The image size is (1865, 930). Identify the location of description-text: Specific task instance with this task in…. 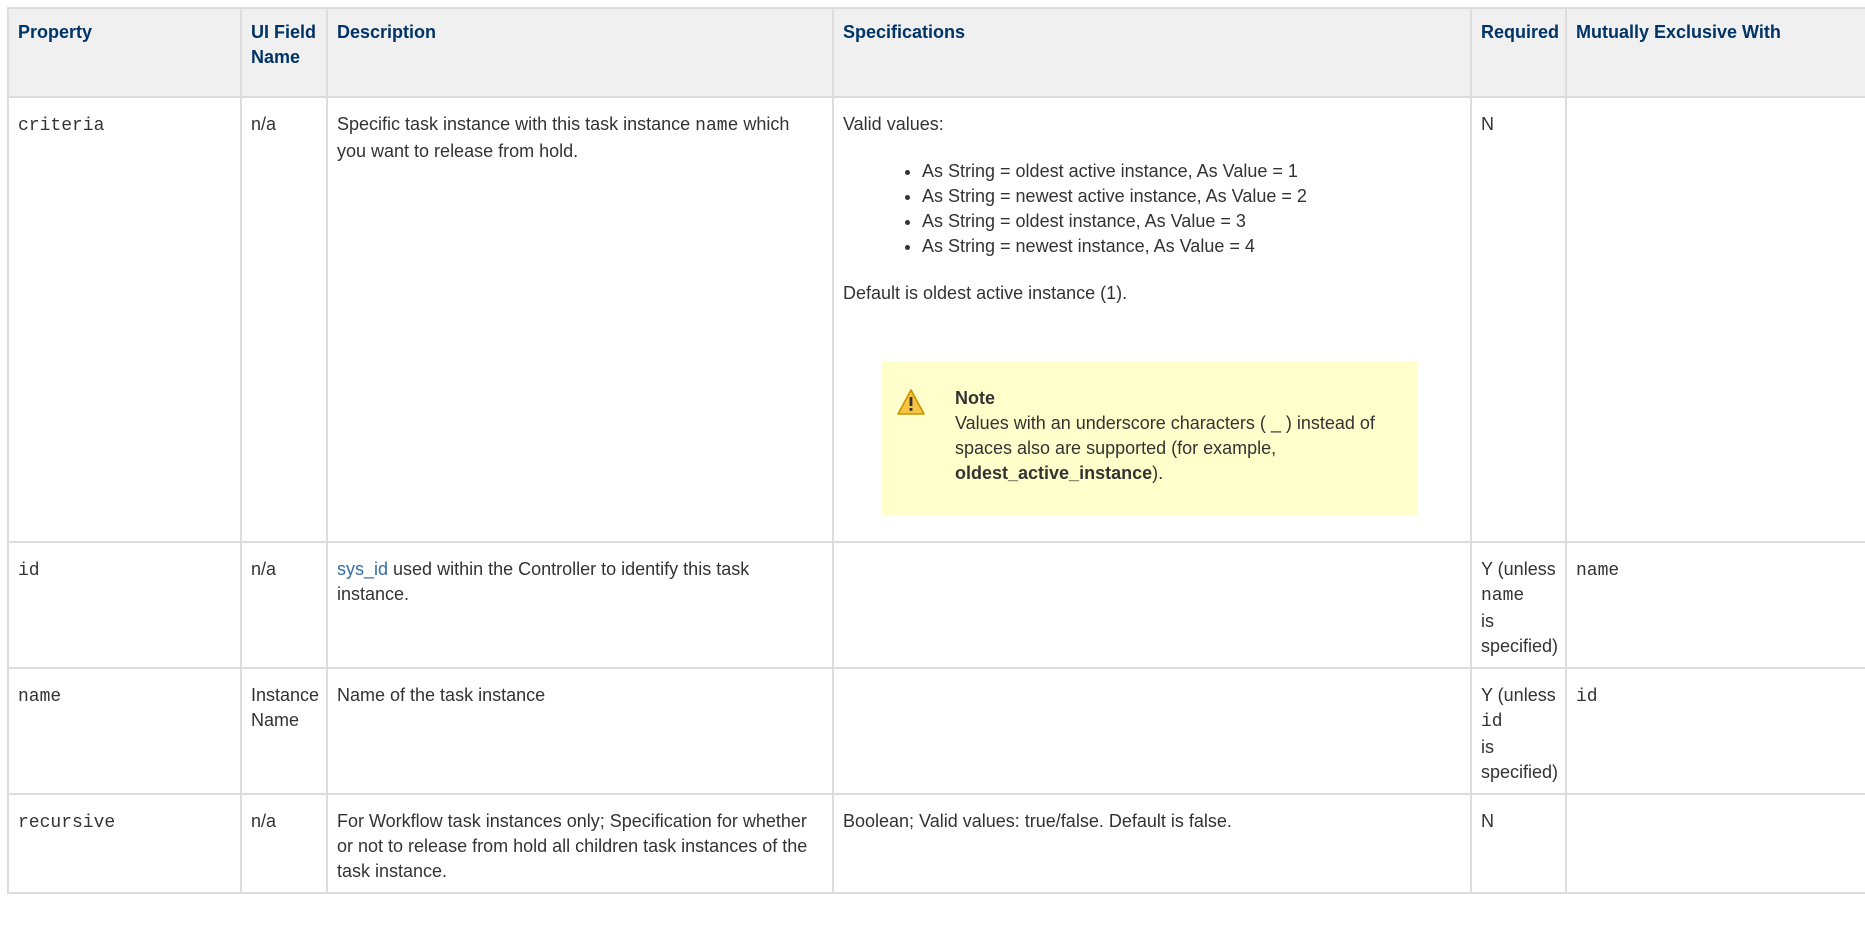
(516, 124).